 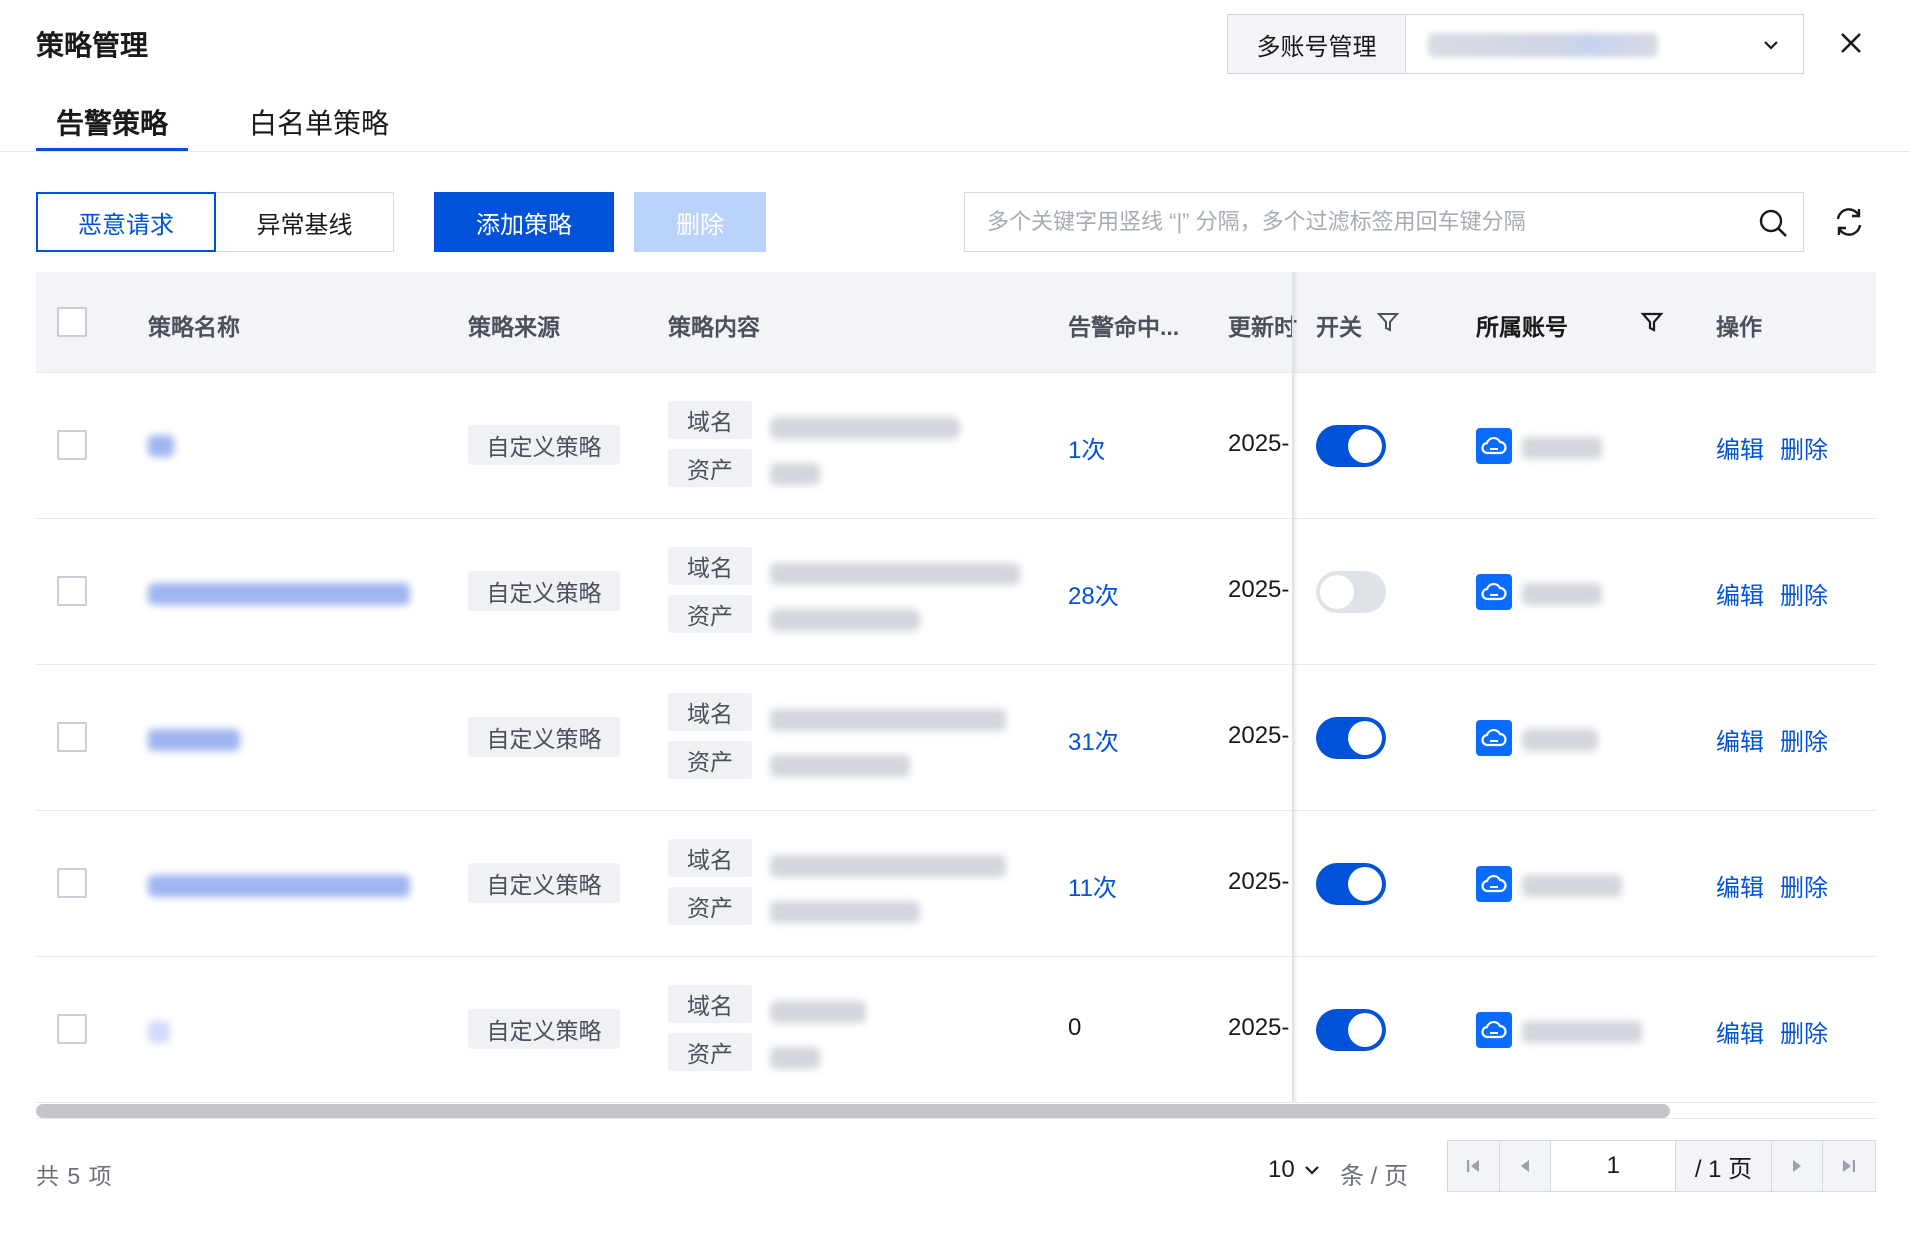 What do you see at coordinates (72, 322) in the screenshot?
I see `select-all-checkbox` at bounding box center [72, 322].